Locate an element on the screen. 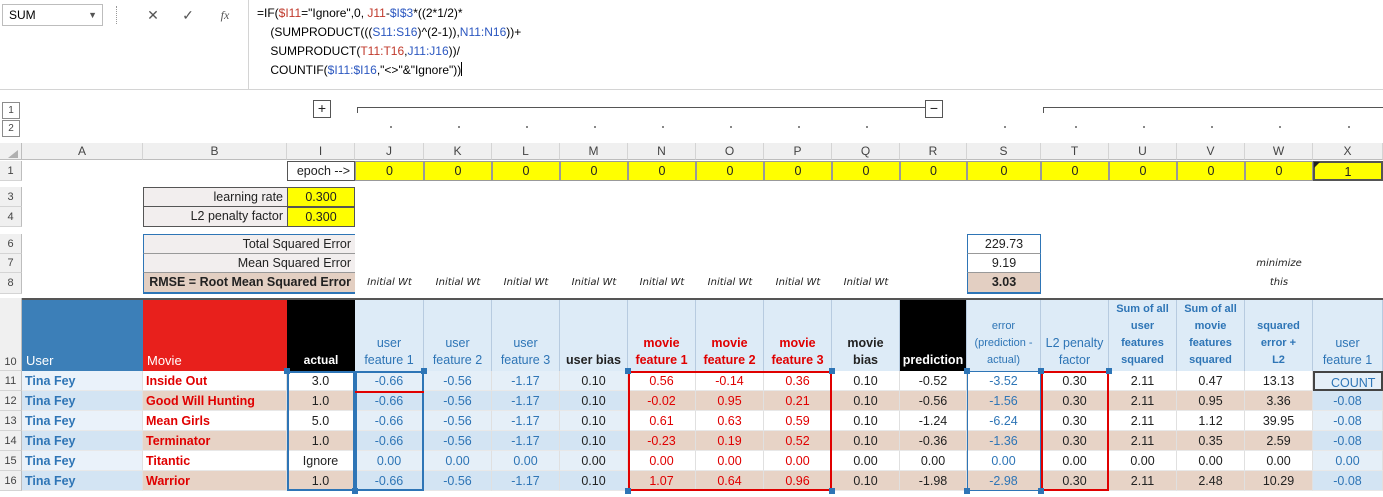 This screenshot has height=497, width=1383. column-header-u: U is located at coordinates (1143, 151).